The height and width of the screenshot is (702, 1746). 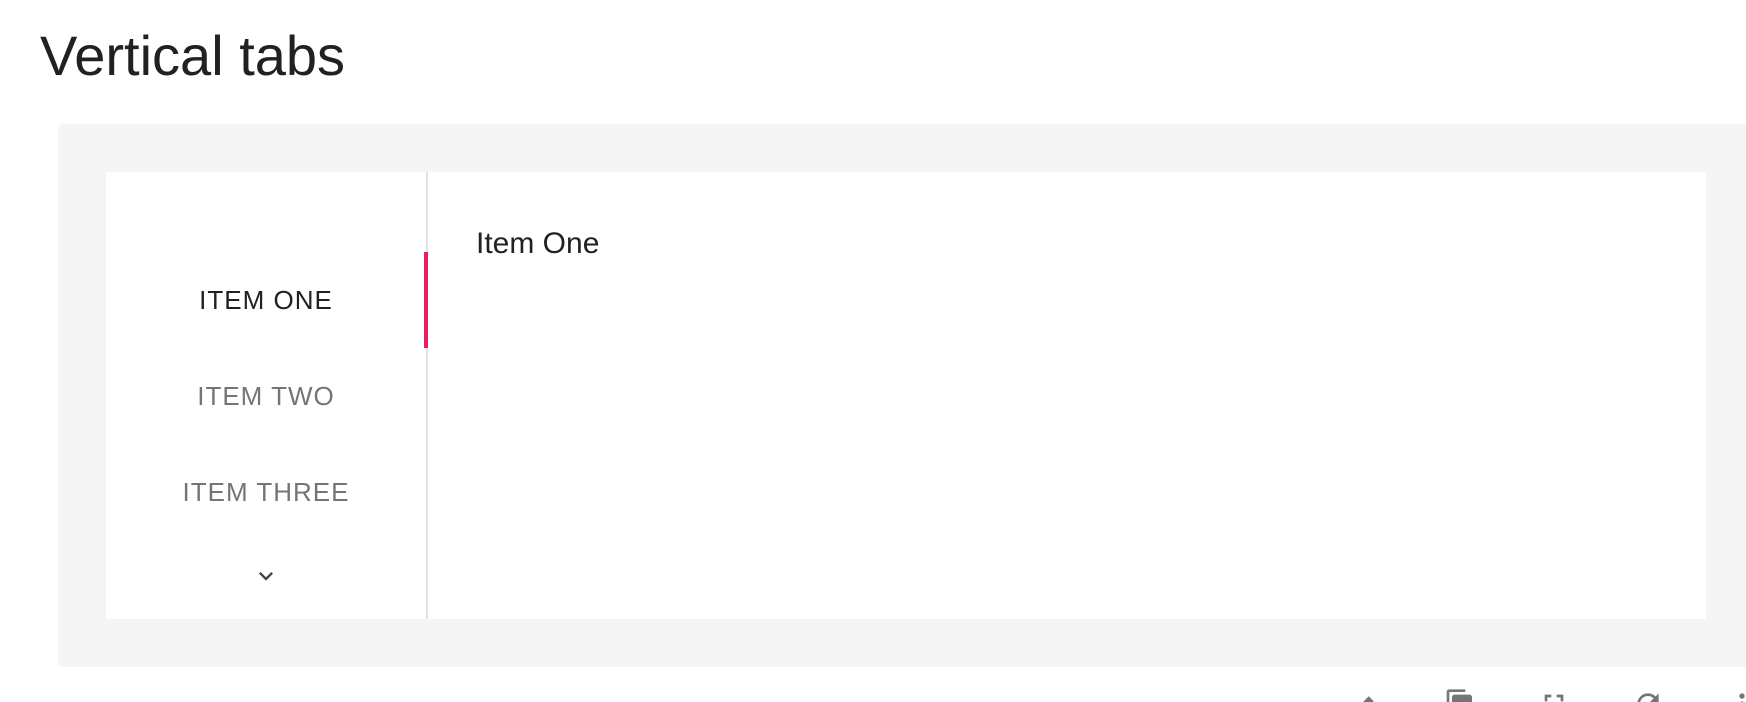 I want to click on more-icon, so click(x=1736, y=695).